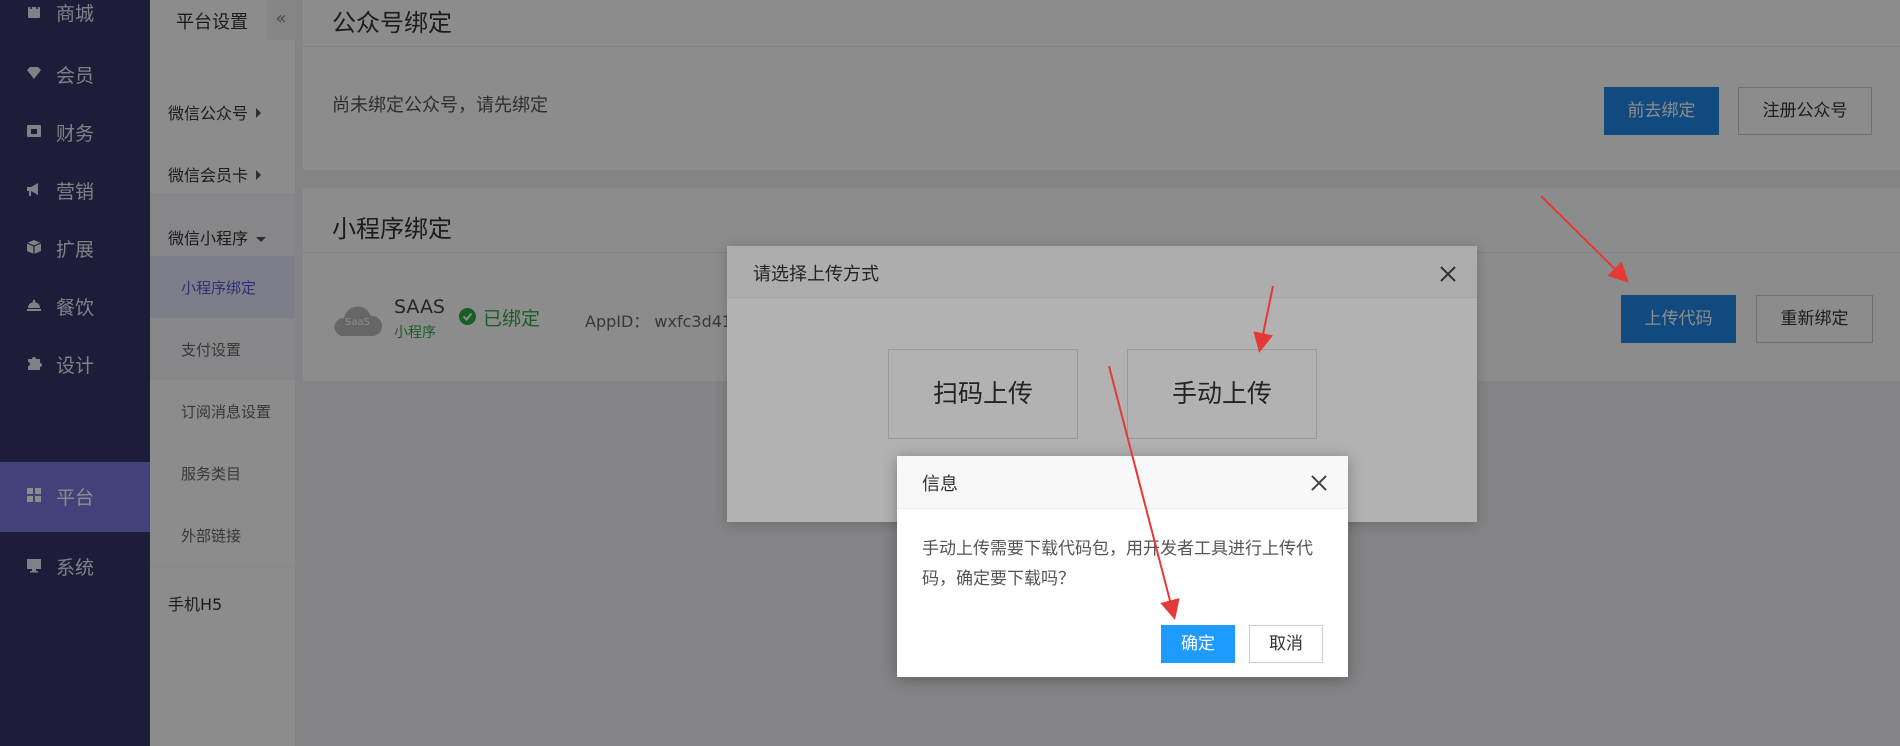  Describe the element at coordinates (1122, 482) in the screenshot. I see `dialog-header: 信息` at that location.